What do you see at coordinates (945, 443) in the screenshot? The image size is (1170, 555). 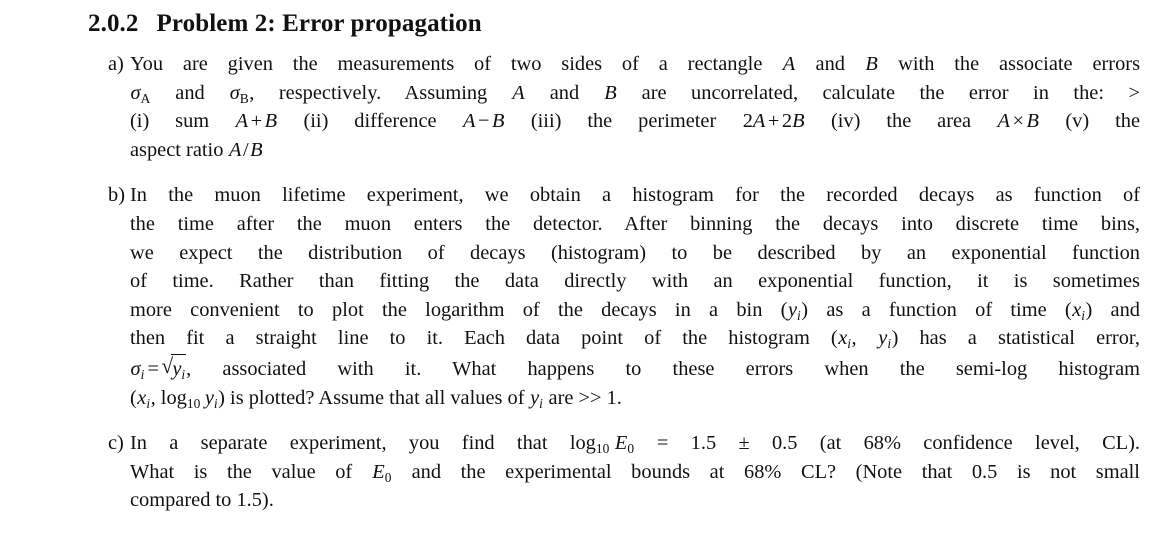 I see `text-run: 0.5 (at 68% confidence level, CL).` at bounding box center [945, 443].